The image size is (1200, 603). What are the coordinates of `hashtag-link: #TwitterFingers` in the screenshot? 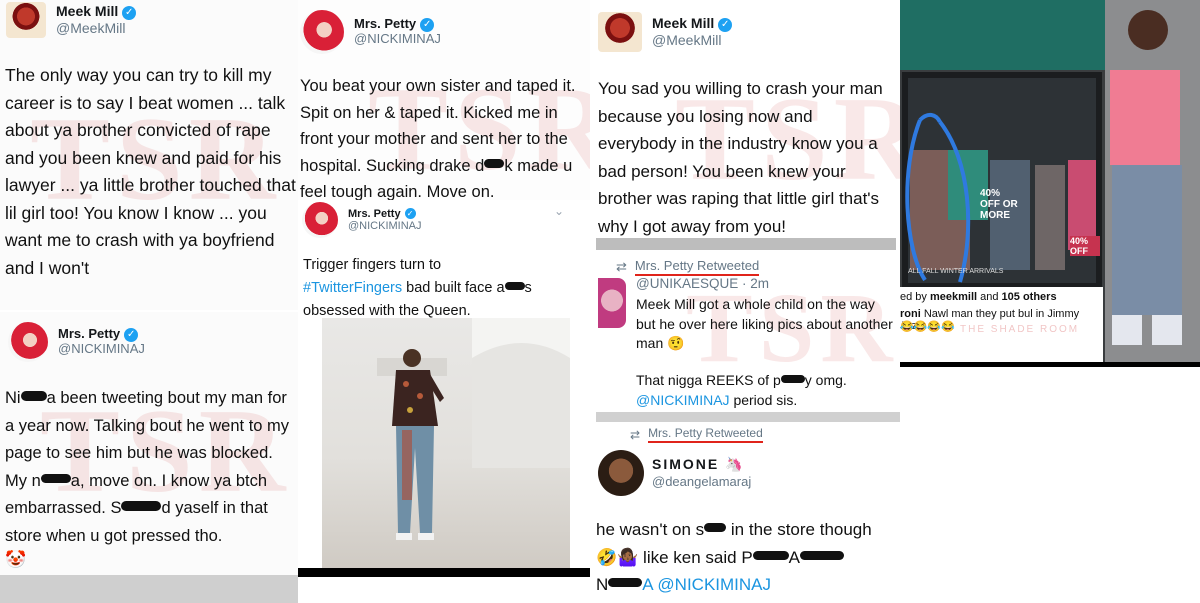 It's located at (352, 288).